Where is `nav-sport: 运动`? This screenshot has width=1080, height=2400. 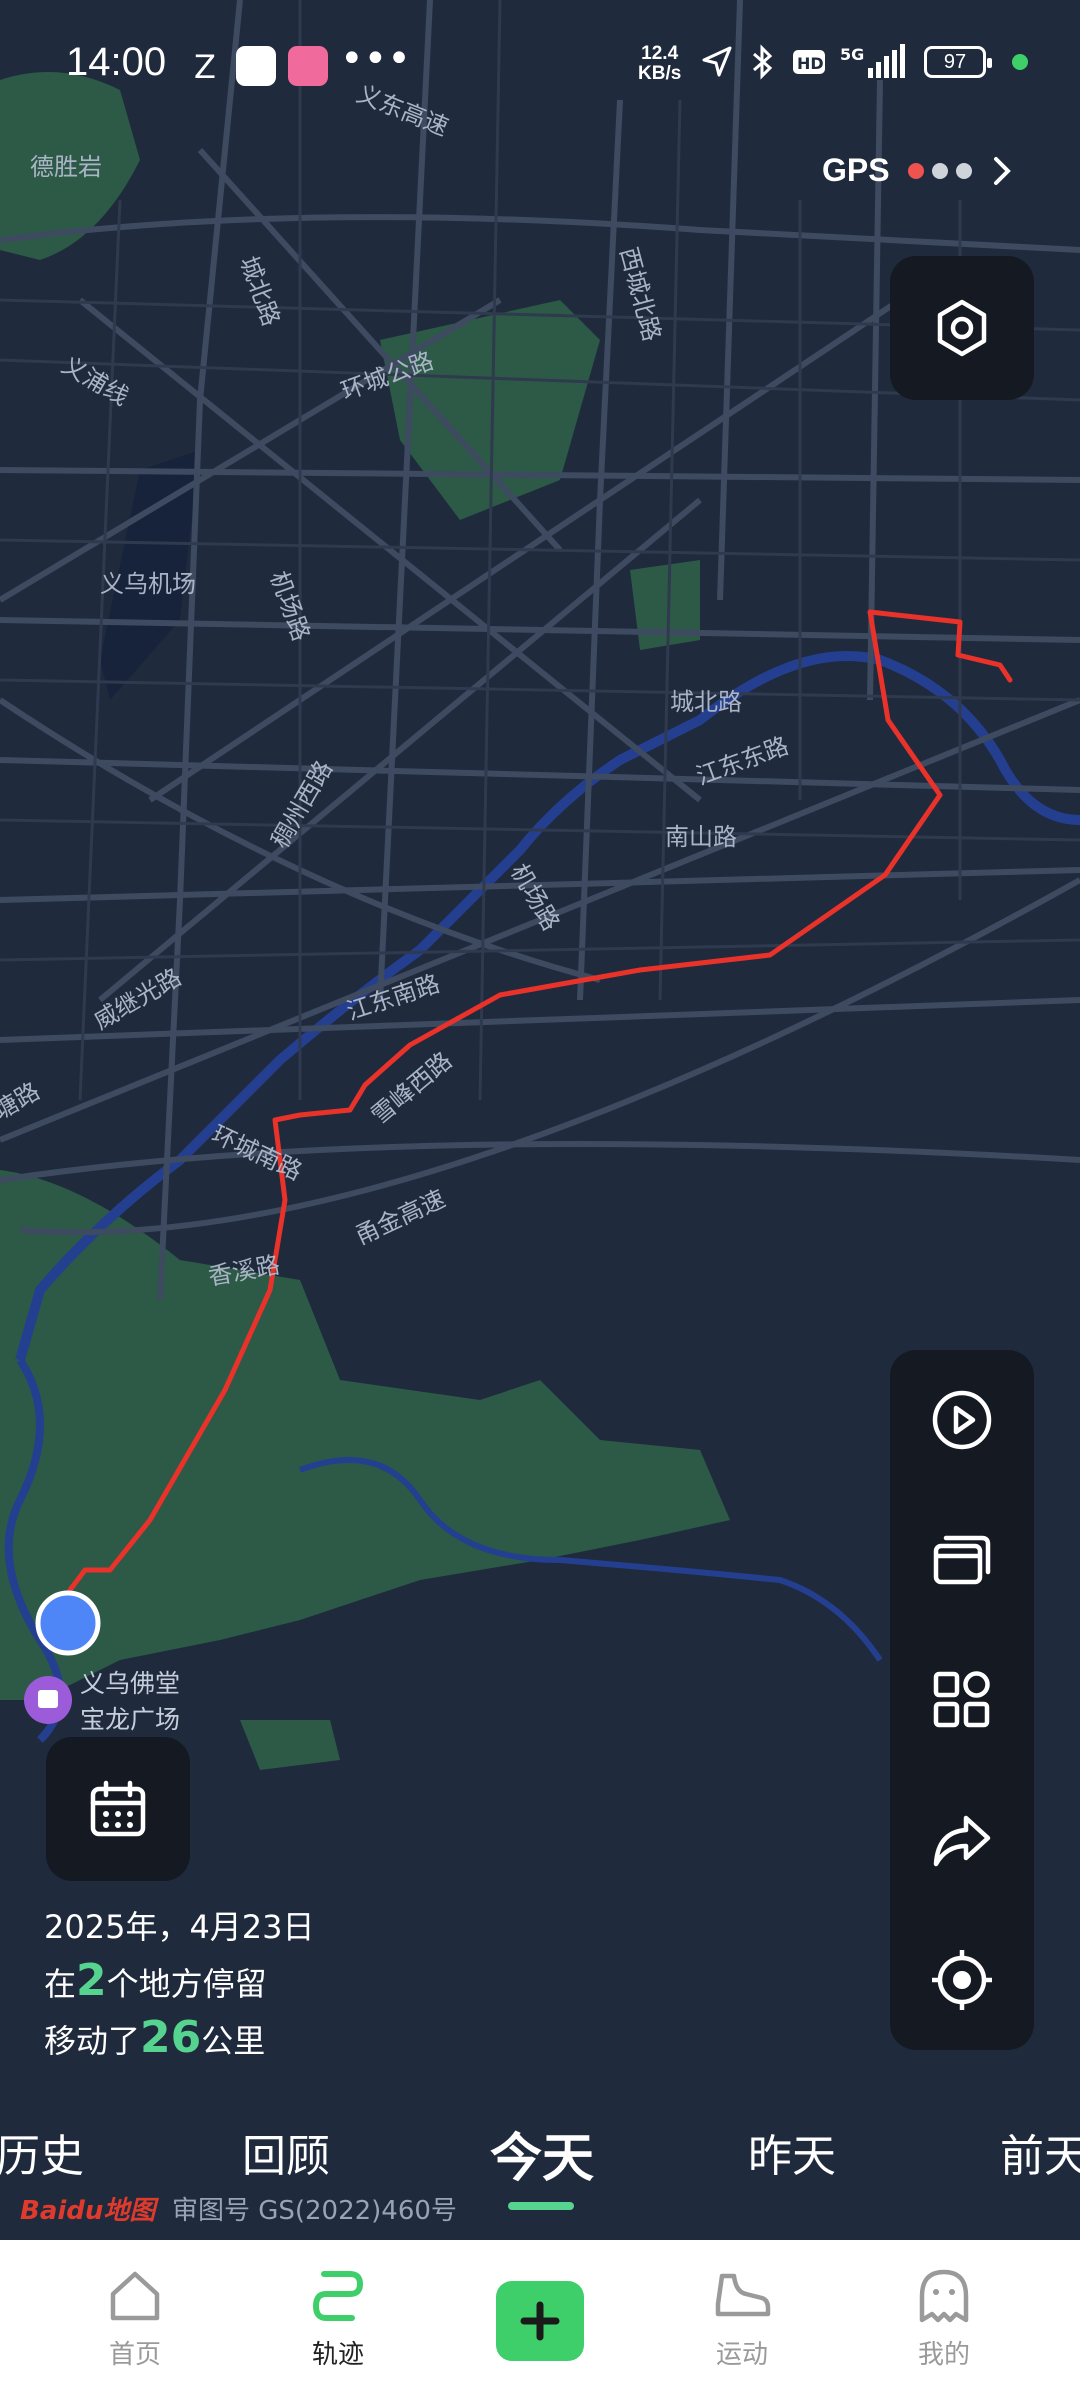
nav-sport: 运动 is located at coordinates (742, 2319).